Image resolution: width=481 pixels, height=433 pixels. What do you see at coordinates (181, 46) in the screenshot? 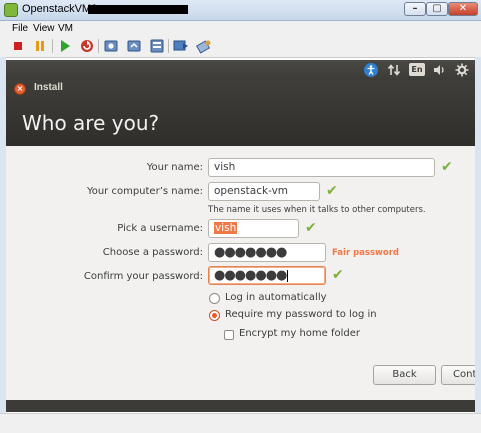
I see `fullscreen-icon` at bounding box center [181, 46].